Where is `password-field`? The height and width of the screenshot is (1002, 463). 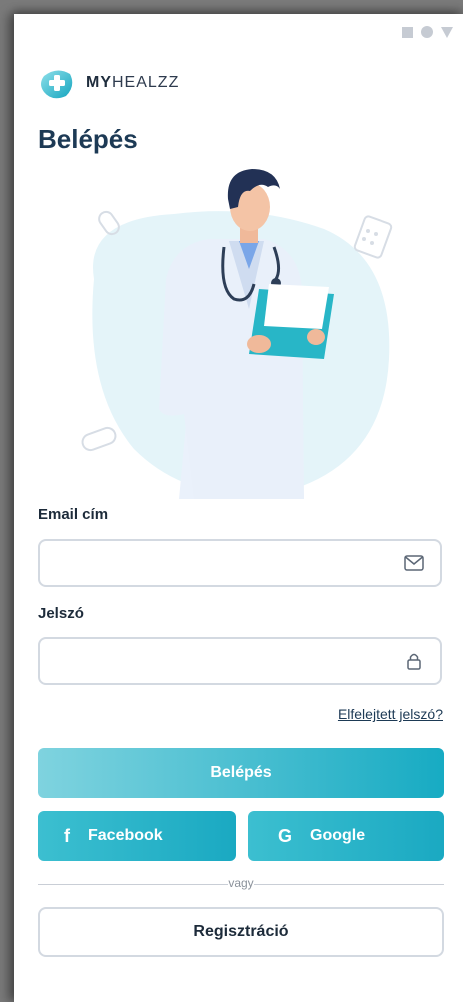
password-field is located at coordinates (240, 661).